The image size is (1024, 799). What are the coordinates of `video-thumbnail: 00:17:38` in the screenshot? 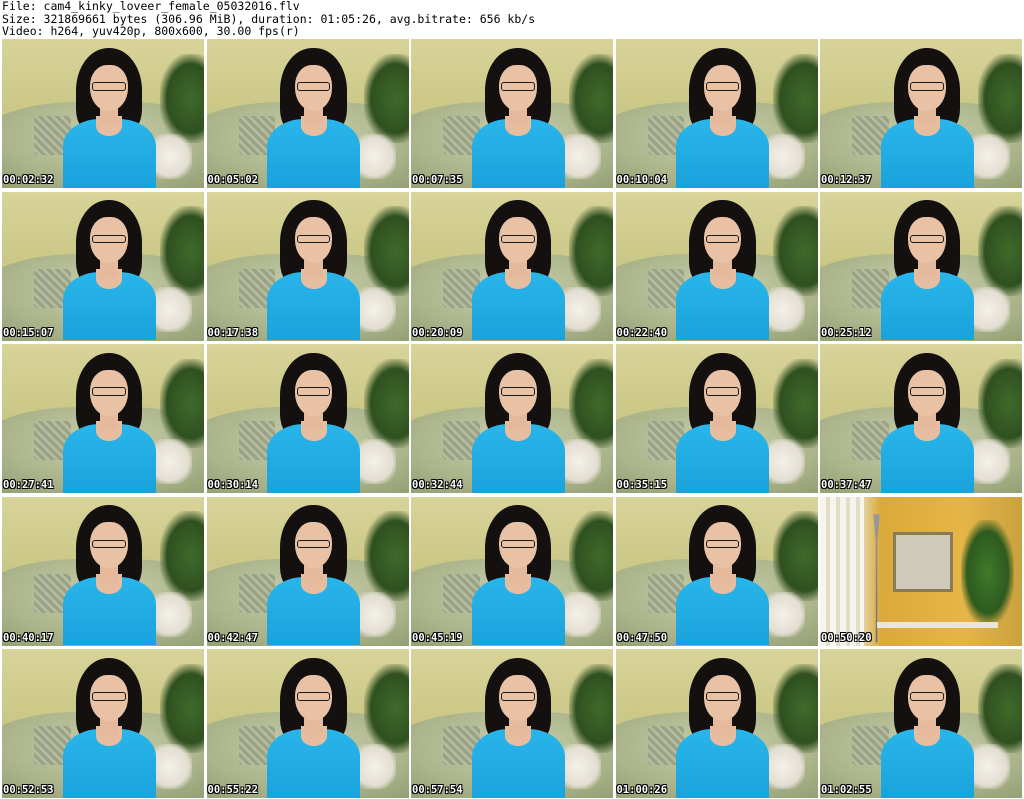 It's located at (307, 266).